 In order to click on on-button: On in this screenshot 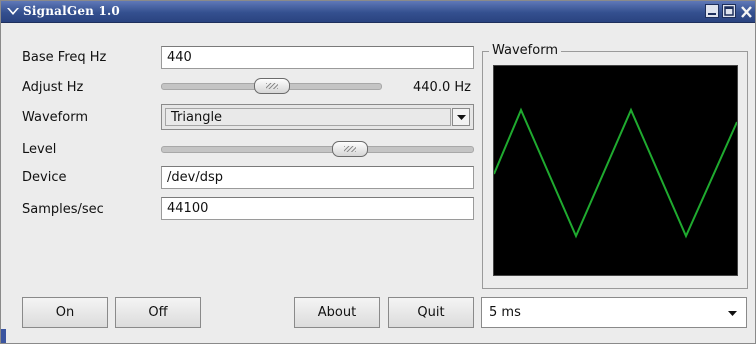, I will do `click(65, 312)`.